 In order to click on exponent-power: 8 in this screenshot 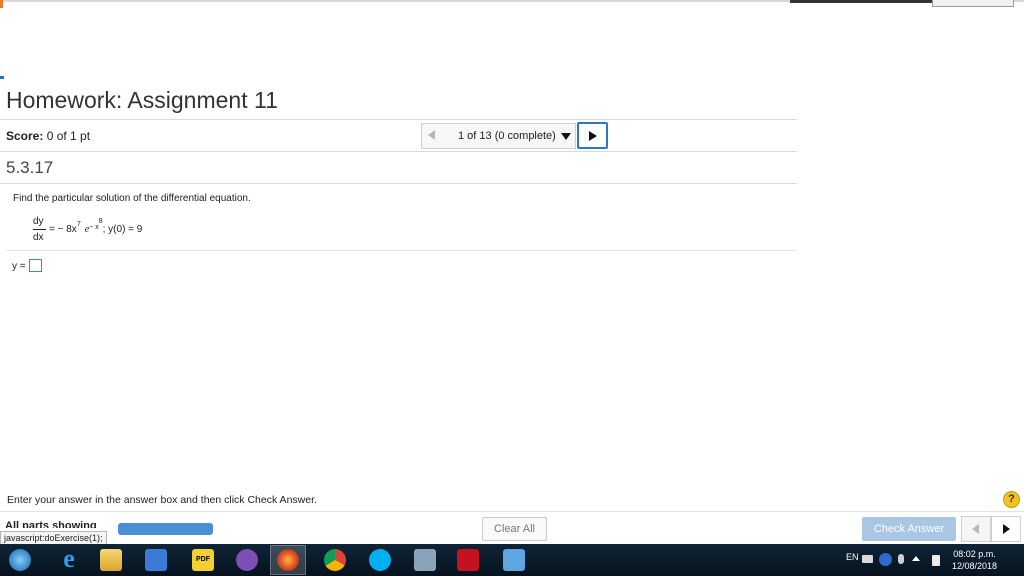, I will do `click(100, 221)`.